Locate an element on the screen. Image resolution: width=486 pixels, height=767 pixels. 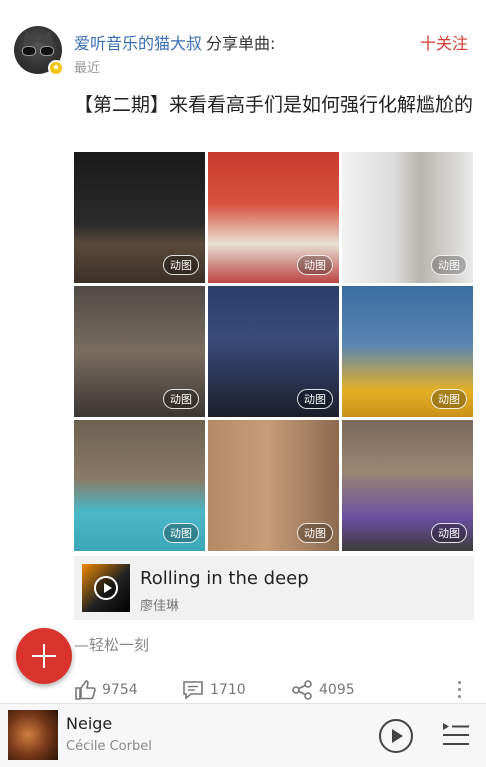
now-playing-cover is located at coordinates (33, 735).